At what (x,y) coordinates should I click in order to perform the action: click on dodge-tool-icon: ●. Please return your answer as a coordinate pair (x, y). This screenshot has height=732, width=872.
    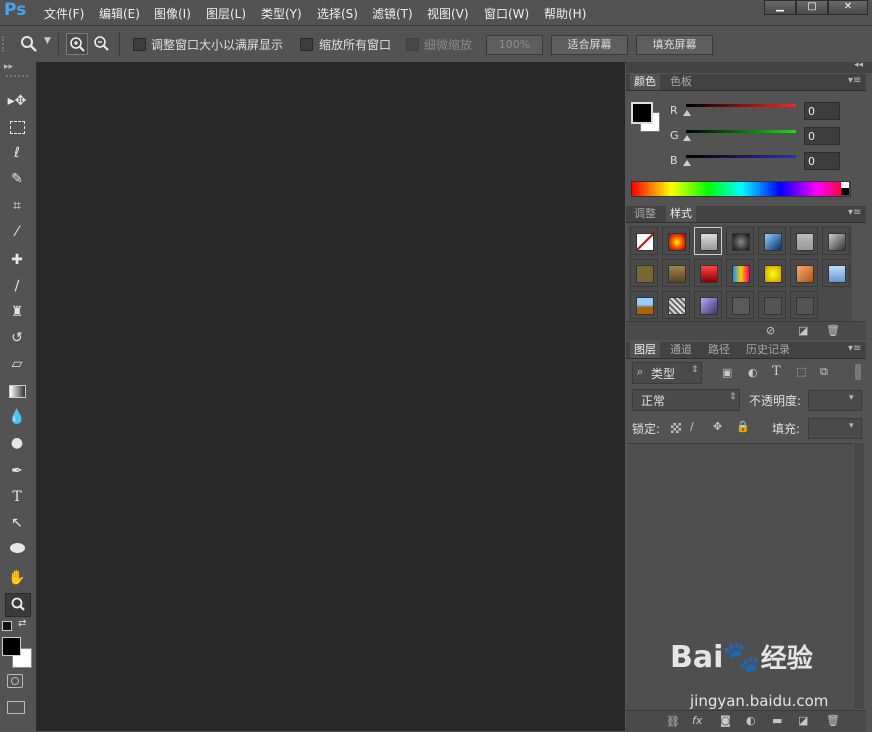
    Looking at the image, I should click on (17, 443).